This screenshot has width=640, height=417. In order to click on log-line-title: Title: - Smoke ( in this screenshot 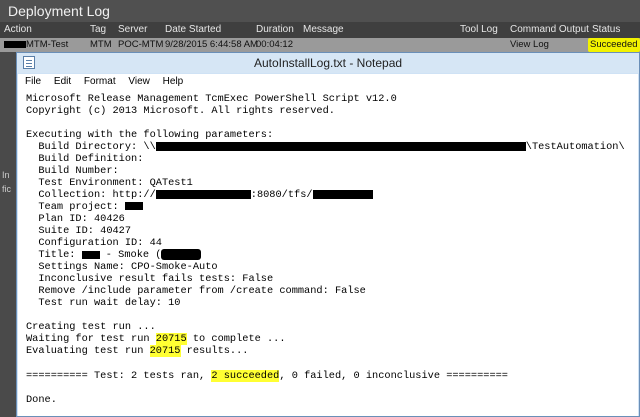, I will do `click(114, 255)`.